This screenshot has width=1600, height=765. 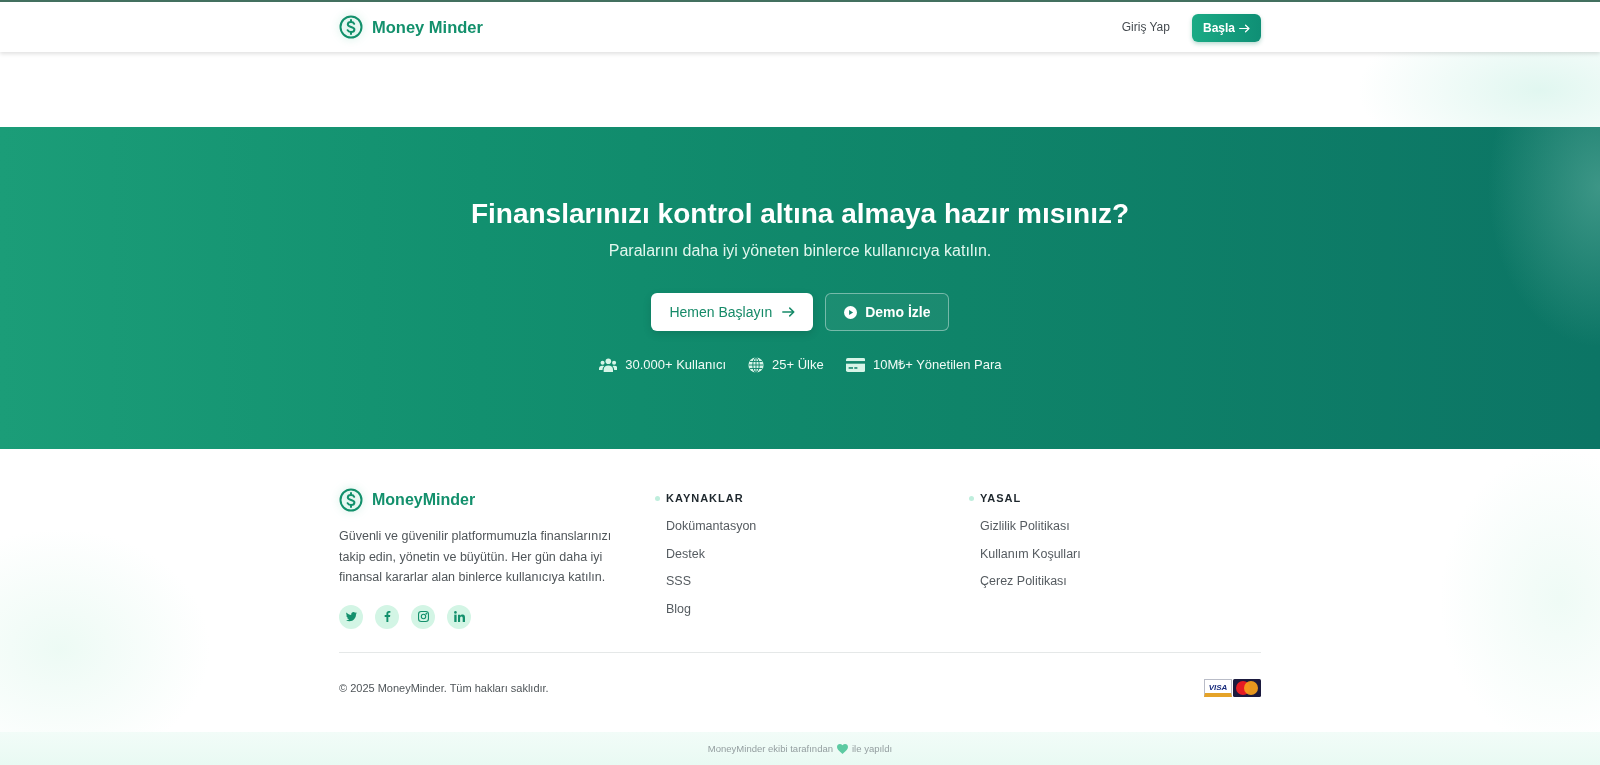 I want to click on mastercard-icon, so click(x=1247, y=687).